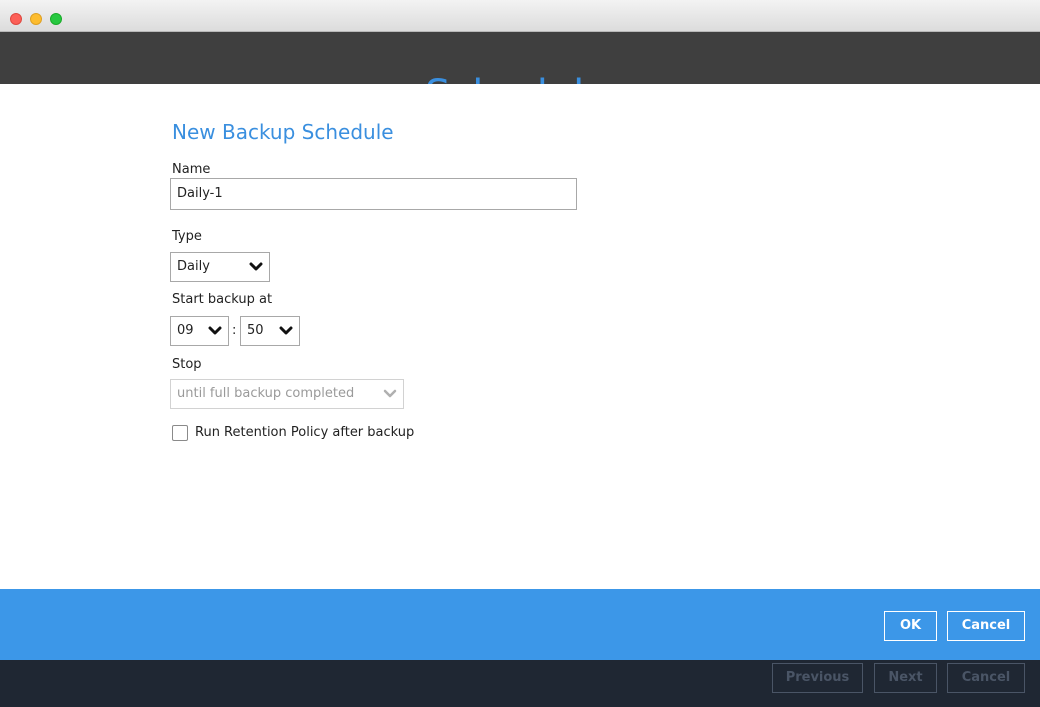 Image resolution: width=1040 pixels, height=707 pixels. What do you see at coordinates (986, 678) in the screenshot?
I see `wizard-cancel-button: Cancel` at bounding box center [986, 678].